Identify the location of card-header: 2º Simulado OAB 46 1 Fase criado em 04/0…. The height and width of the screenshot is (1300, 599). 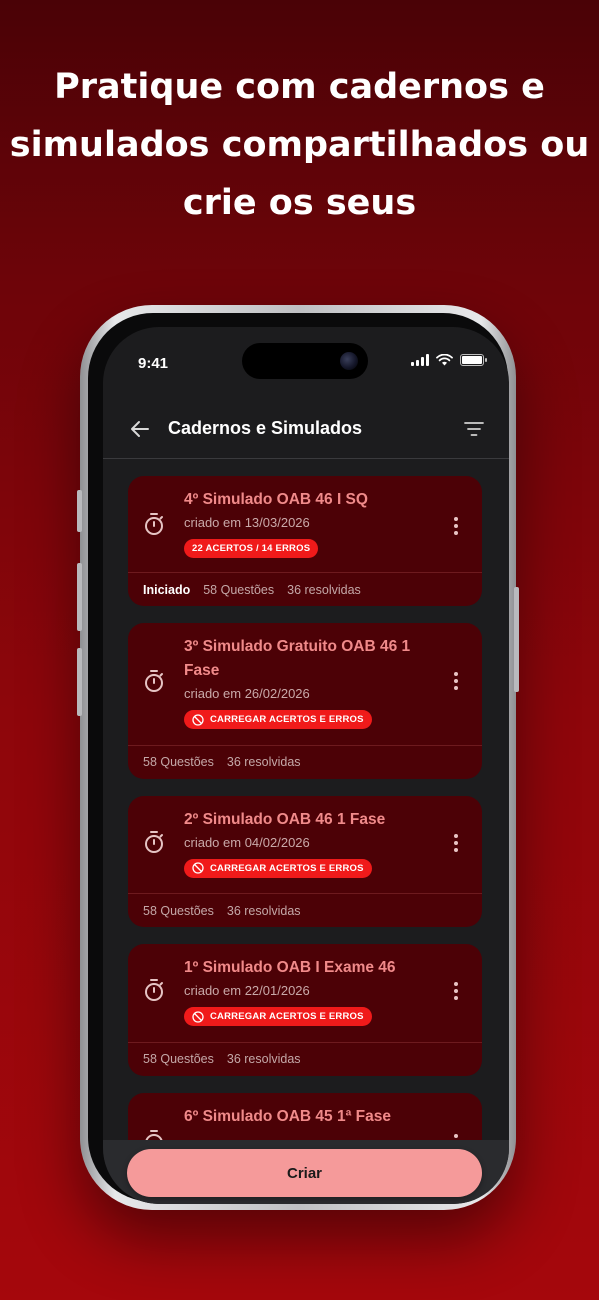
(305, 845).